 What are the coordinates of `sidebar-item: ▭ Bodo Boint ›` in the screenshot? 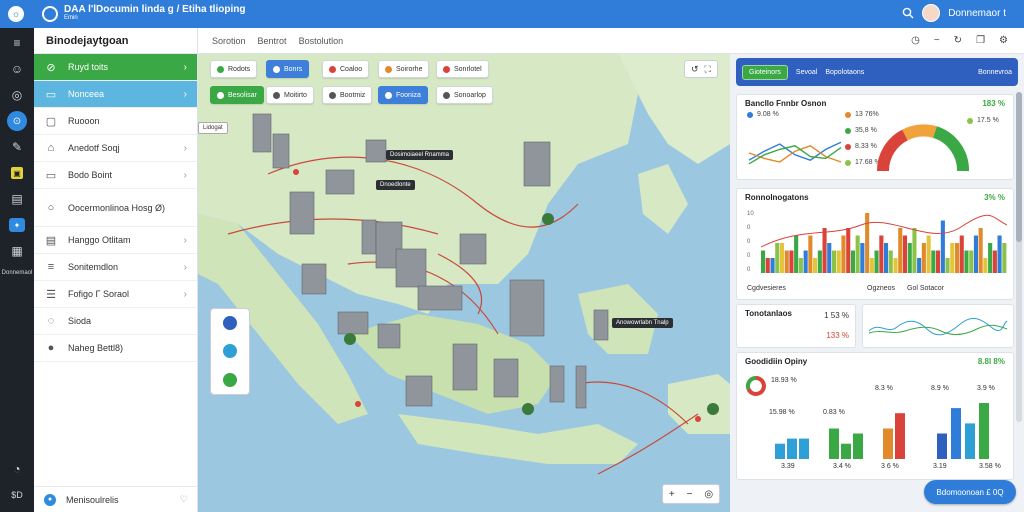 It's located at (115, 175).